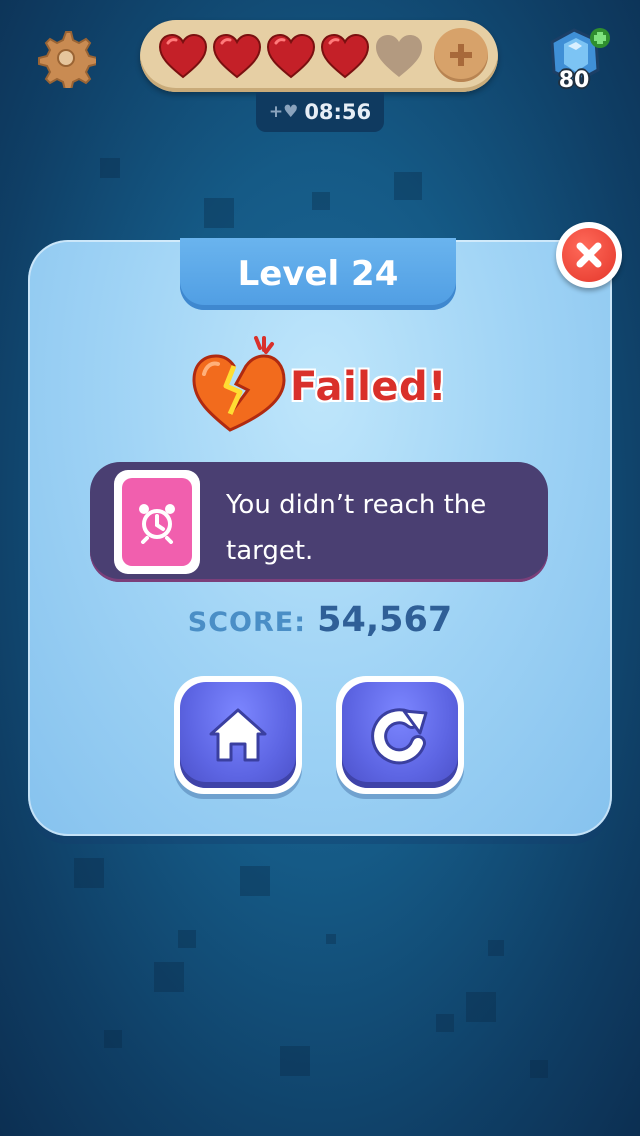 Image resolution: width=640 pixels, height=1136 pixels. I want to click on score-value: 54,567, so click(385, 620).